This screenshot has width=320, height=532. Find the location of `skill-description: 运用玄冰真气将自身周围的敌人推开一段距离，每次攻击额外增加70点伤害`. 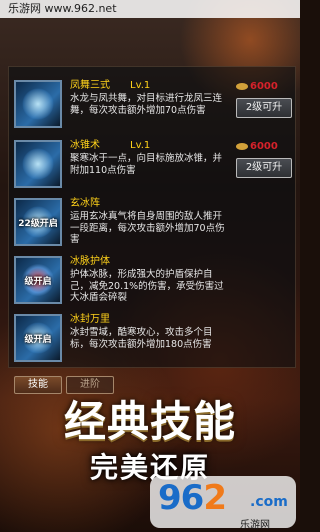

skill-description: 运用玄冰真气将自身周围的敌人推开一段距离，每次攻击额外增加70点伤害 is located at coordinates (147, 228).